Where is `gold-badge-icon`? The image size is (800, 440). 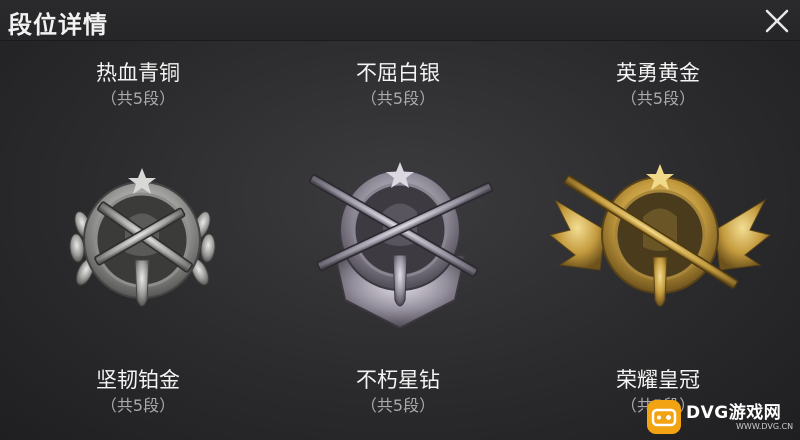 gold-badge-icon is located at coordinates (660, 242).